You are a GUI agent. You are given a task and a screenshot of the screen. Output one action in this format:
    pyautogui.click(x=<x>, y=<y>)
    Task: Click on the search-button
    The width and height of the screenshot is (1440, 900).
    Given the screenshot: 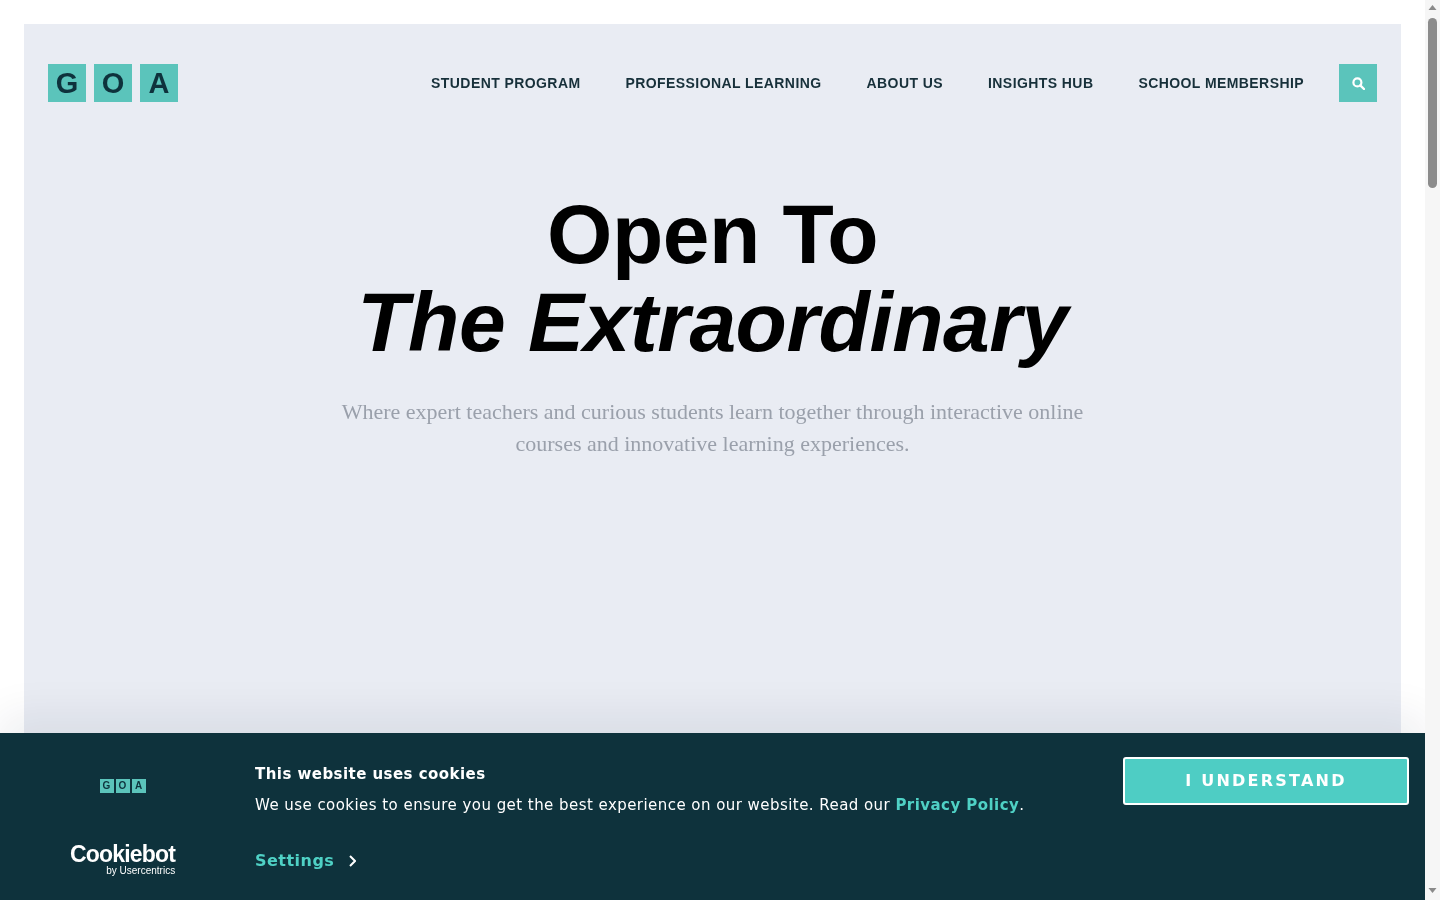 What is the action you would take?
    pyautogui.click(x=1358, y=83)
    